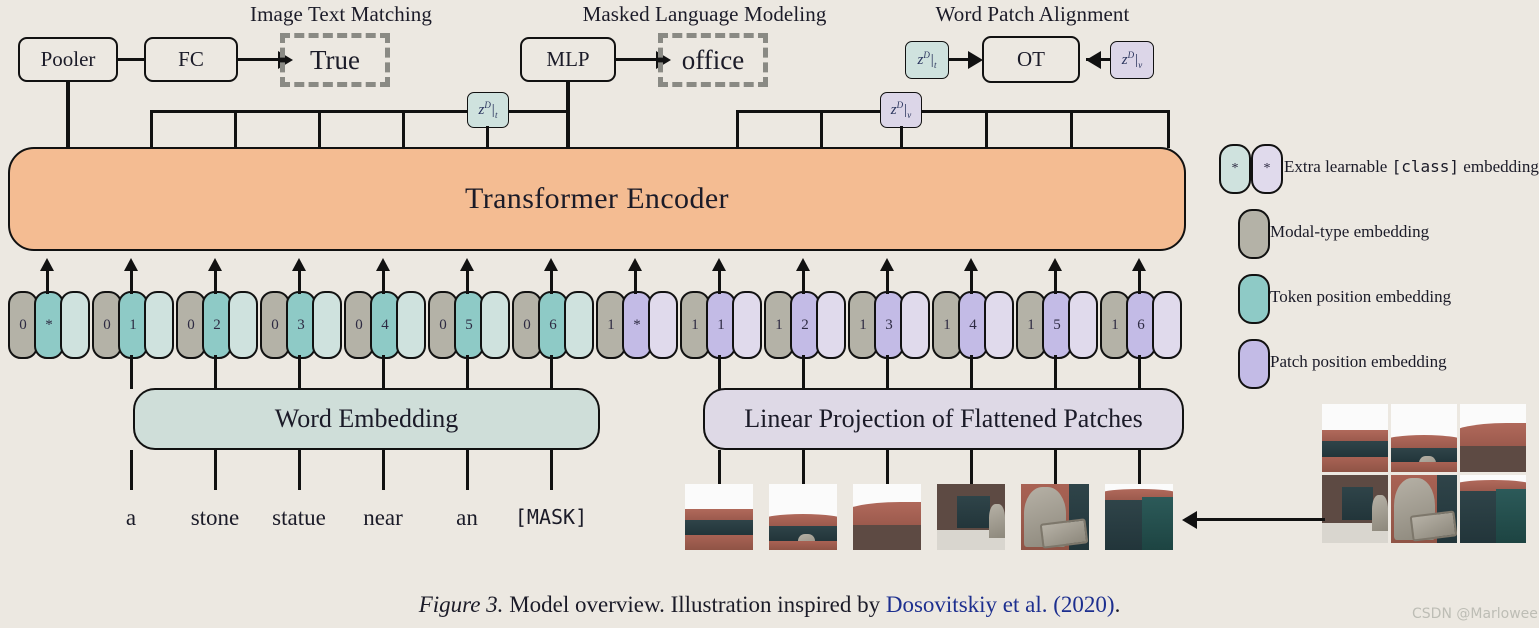 The height and width of the screenshot is (628, 1539). Describe the element at coordinates (259, 59) in the screenshot. I see `fc-true-connector` at that location.